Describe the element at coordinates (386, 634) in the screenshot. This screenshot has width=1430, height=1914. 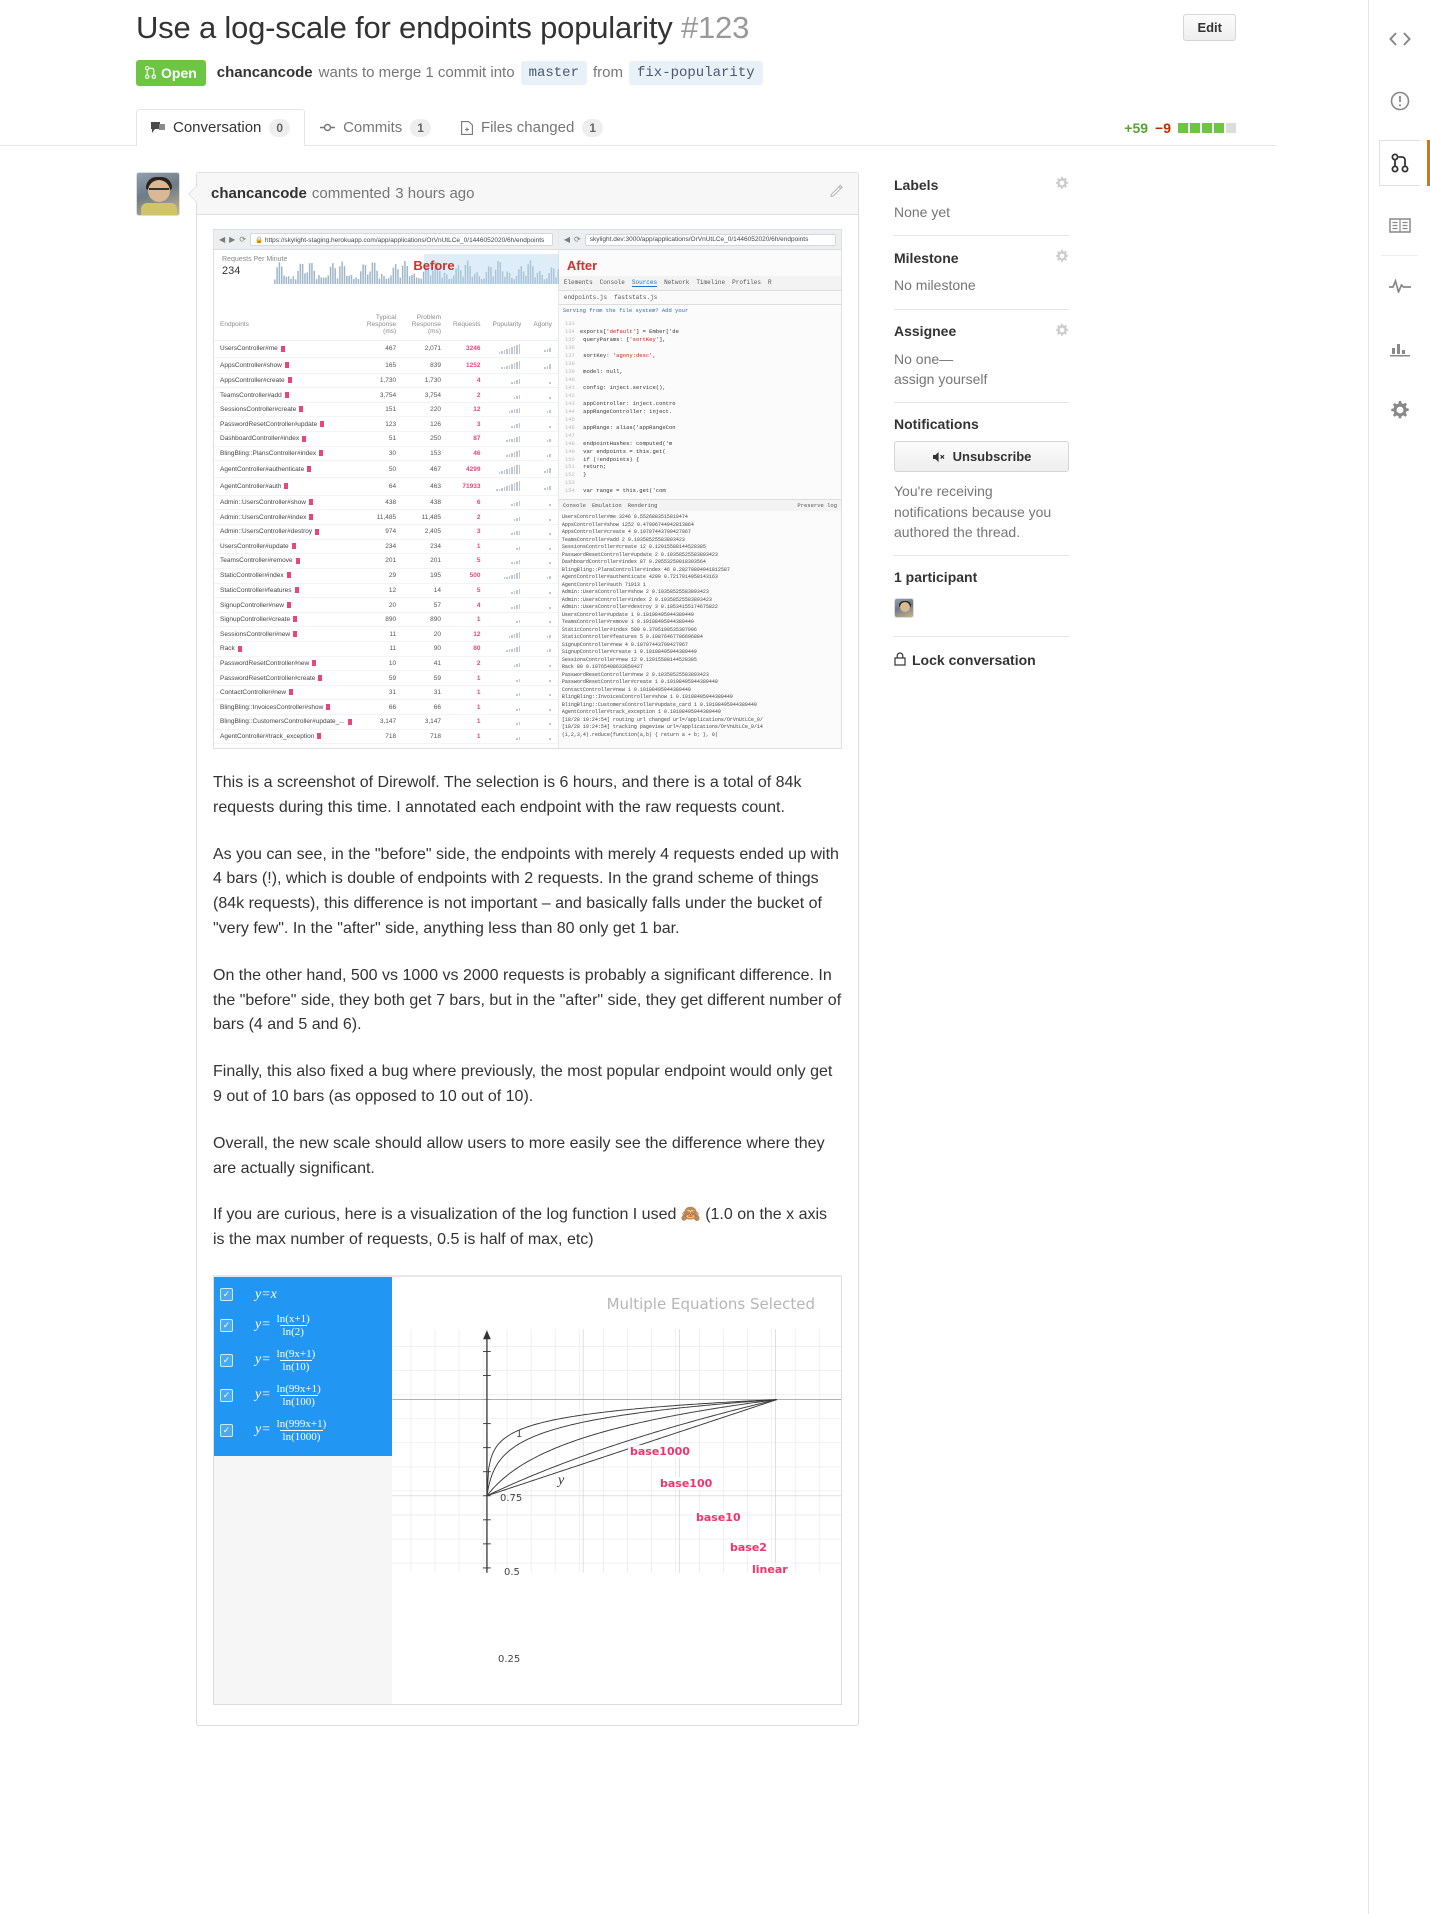
I see `table-row: SessionsController#new 11 20 12` at that location.